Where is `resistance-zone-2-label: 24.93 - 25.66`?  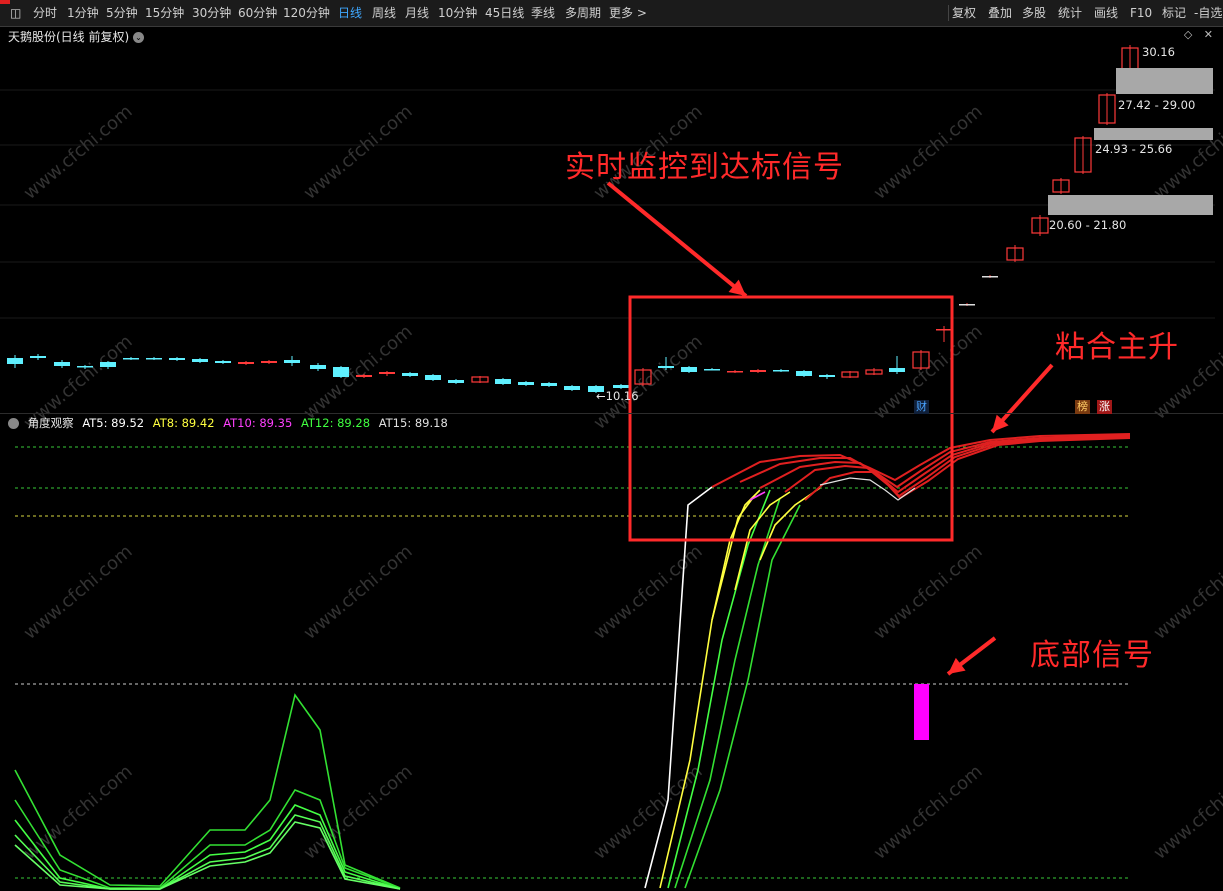
resistance-zone-2-label: 24.93 - 25.66 is located at coordinates (1134, 149).